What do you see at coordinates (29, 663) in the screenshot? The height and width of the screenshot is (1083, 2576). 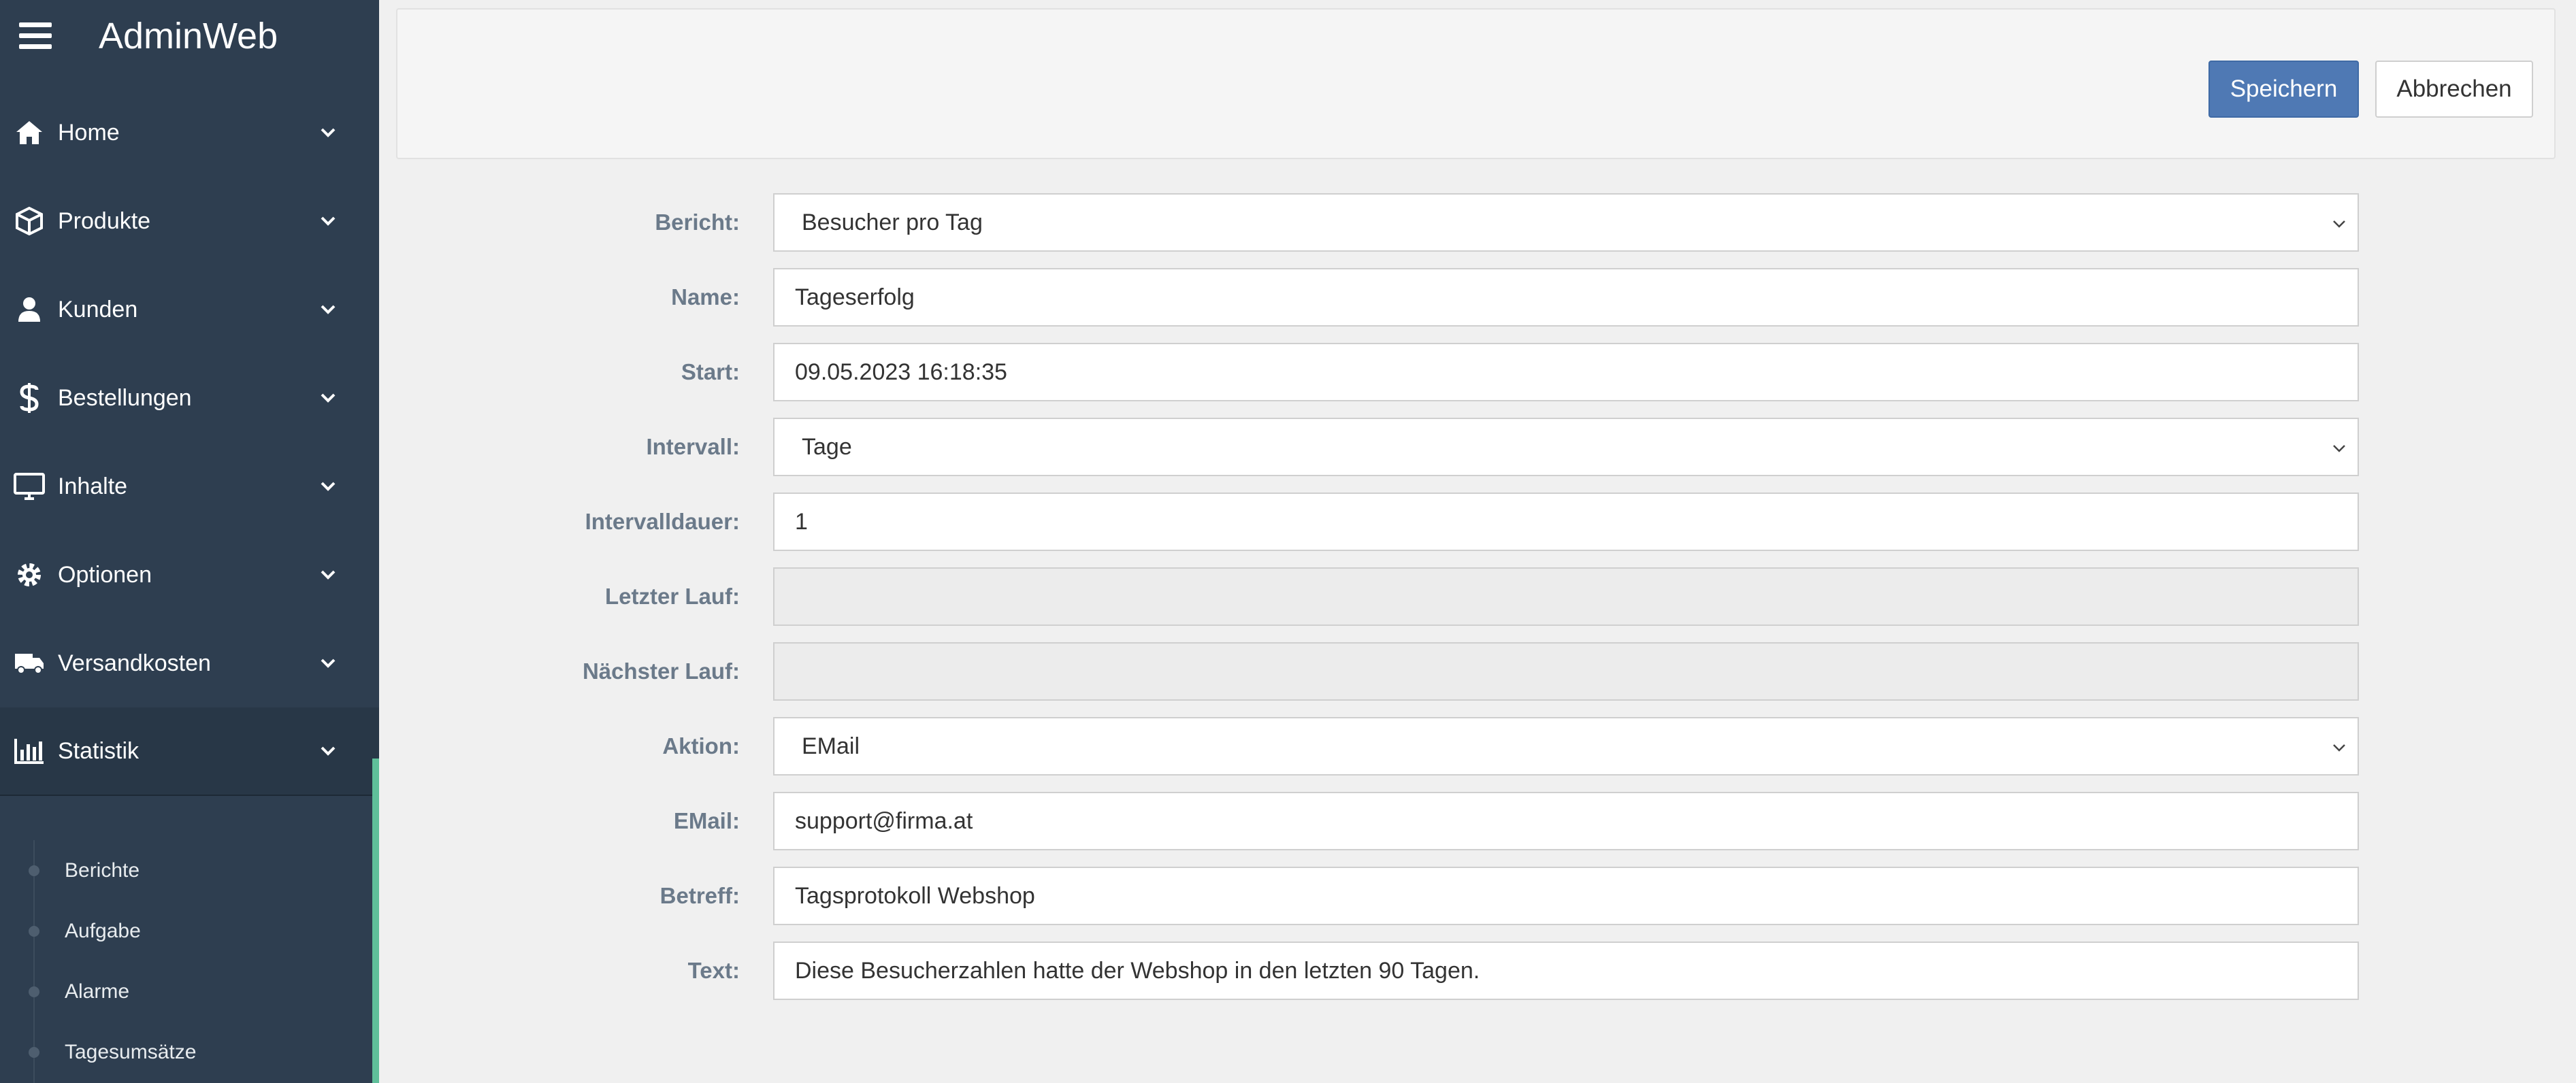 I see `truck-icon` at bounding box center [29, 663].